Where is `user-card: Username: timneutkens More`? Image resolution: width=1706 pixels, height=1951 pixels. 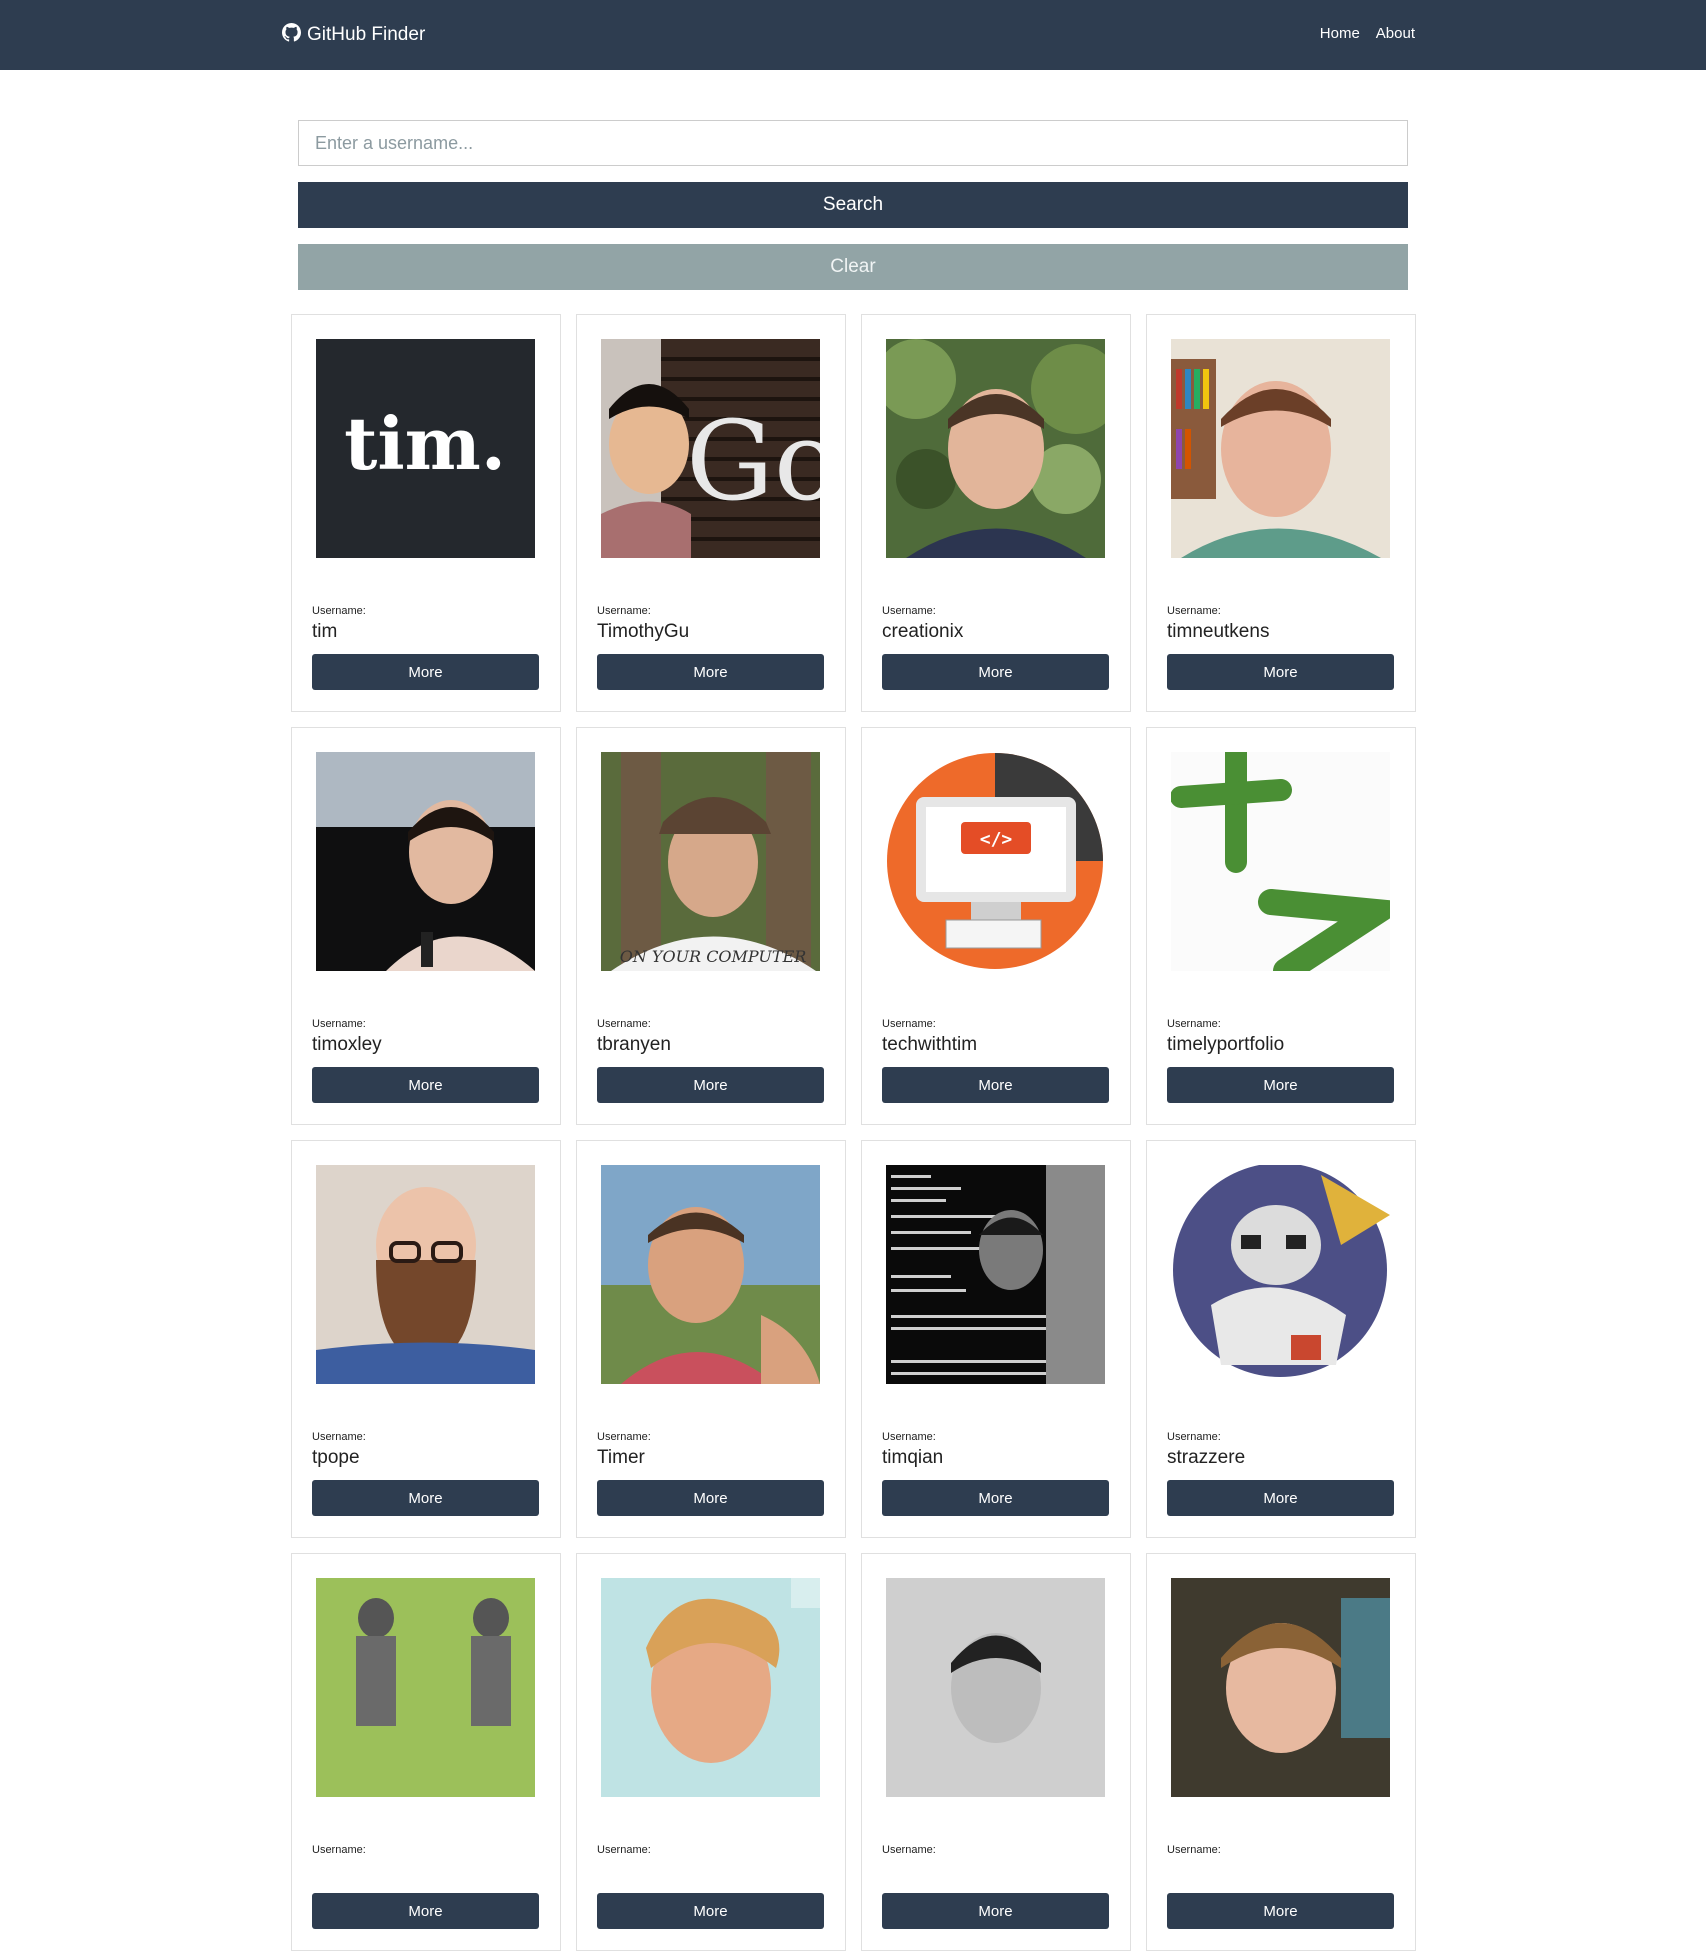 user-card: Username: timneutkens More is located at coordinates (1281, 513).